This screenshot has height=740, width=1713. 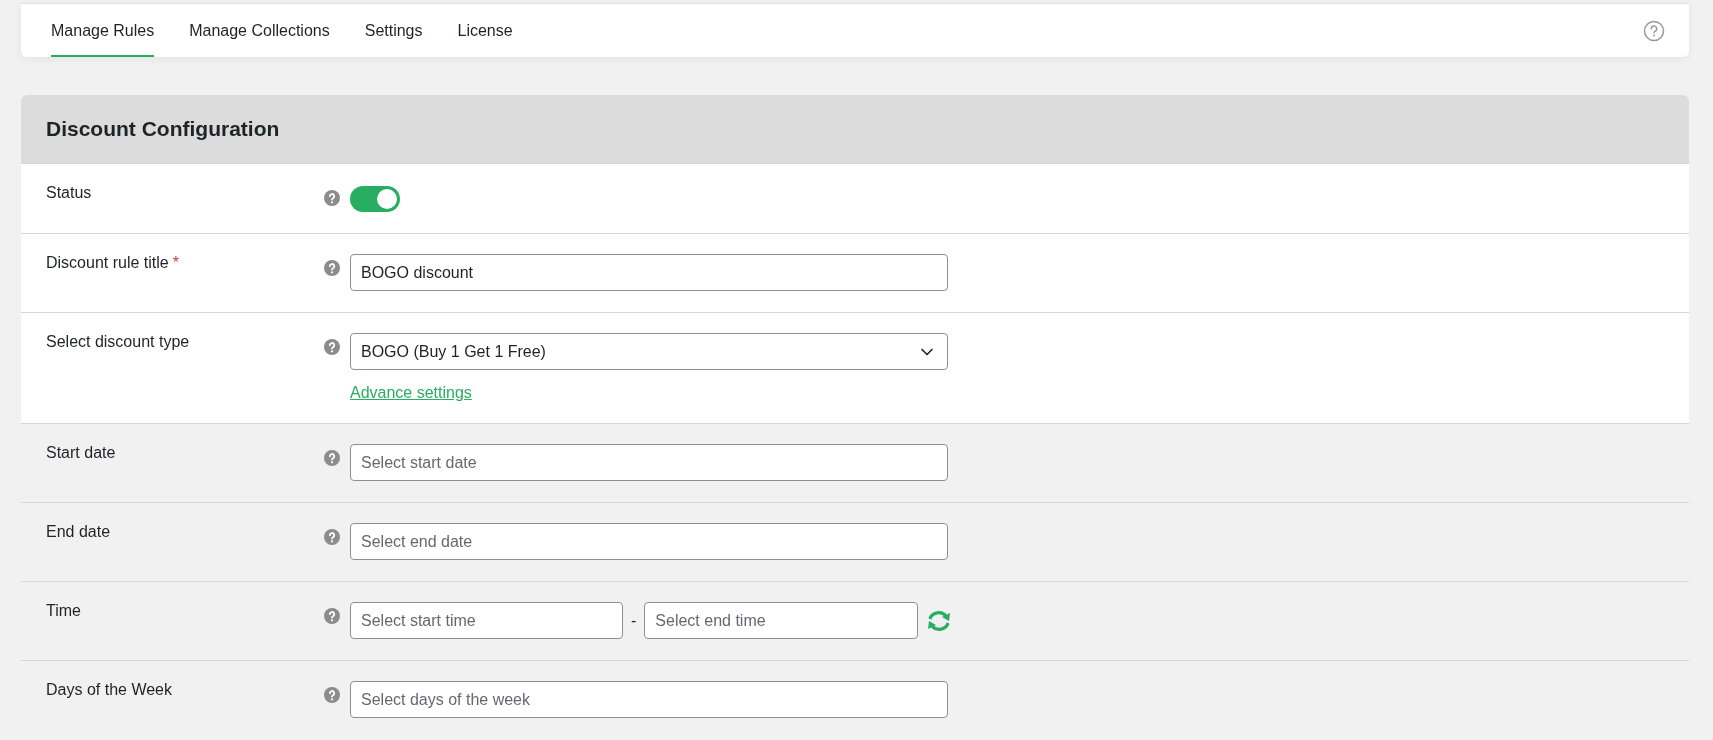 I want to click on field-label: Select discount type, so click(x=118, y=341).